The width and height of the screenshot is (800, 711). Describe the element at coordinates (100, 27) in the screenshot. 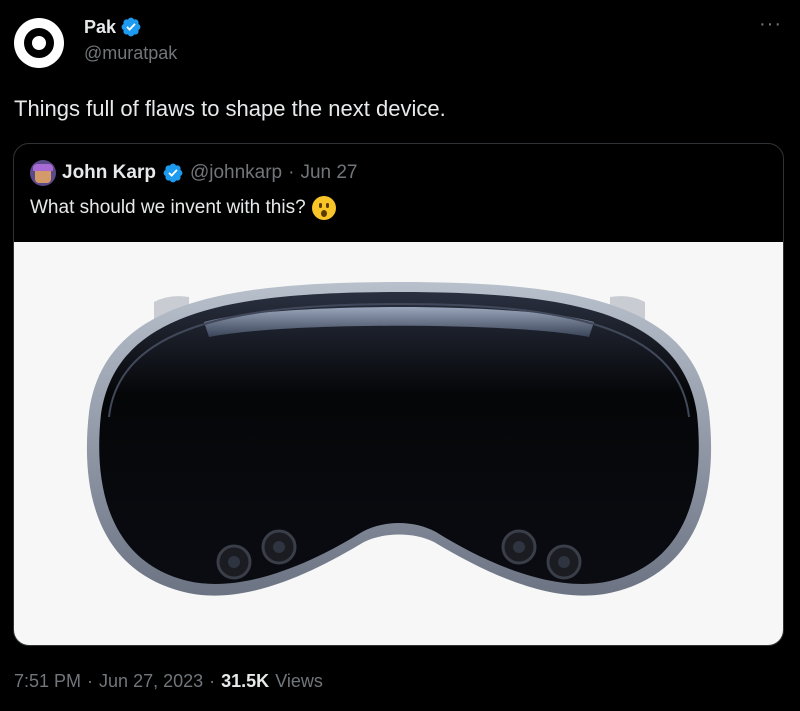

I see `author-display-name: Pak` at that location.